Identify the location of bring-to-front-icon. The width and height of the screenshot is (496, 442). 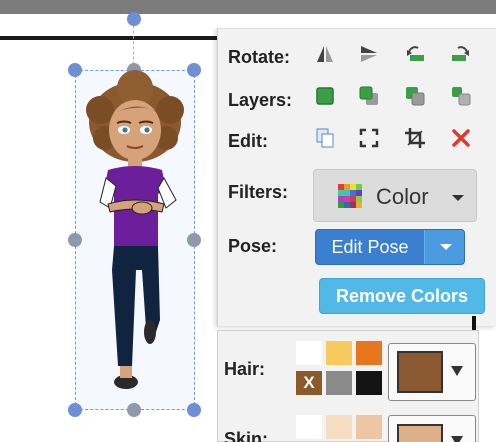
(325, 96).